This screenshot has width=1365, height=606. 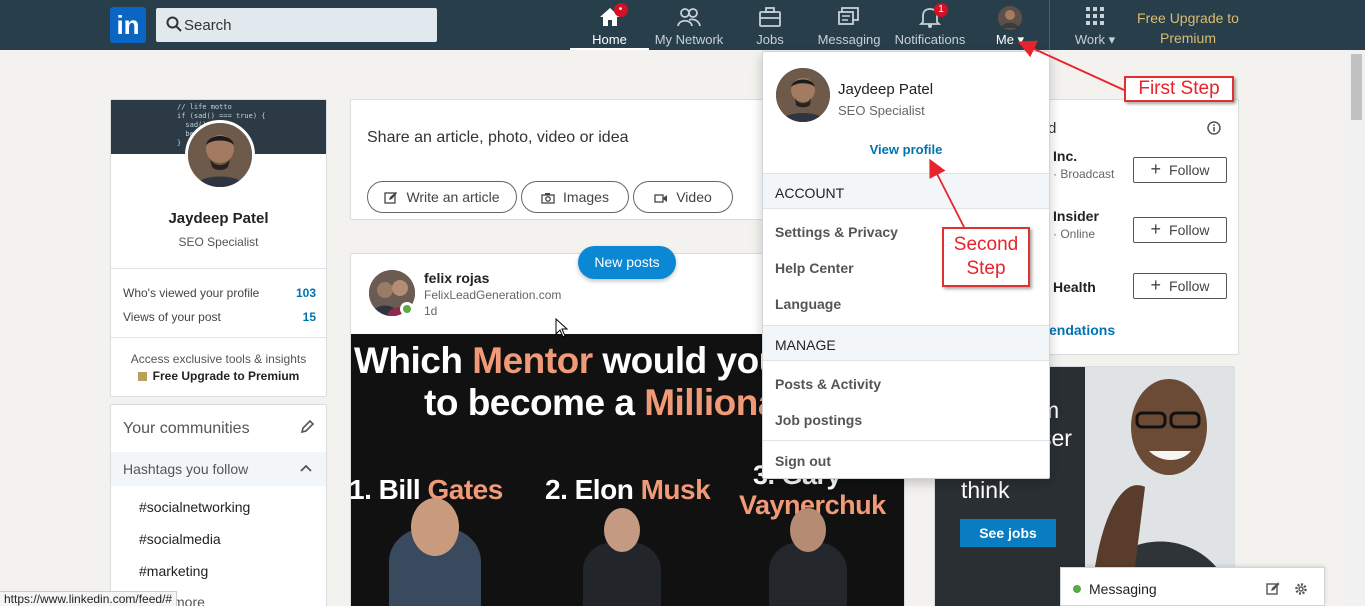 I want to click on browser-status-url: https://www.linkedin.com/feed/#, so click(x=89, y=598).